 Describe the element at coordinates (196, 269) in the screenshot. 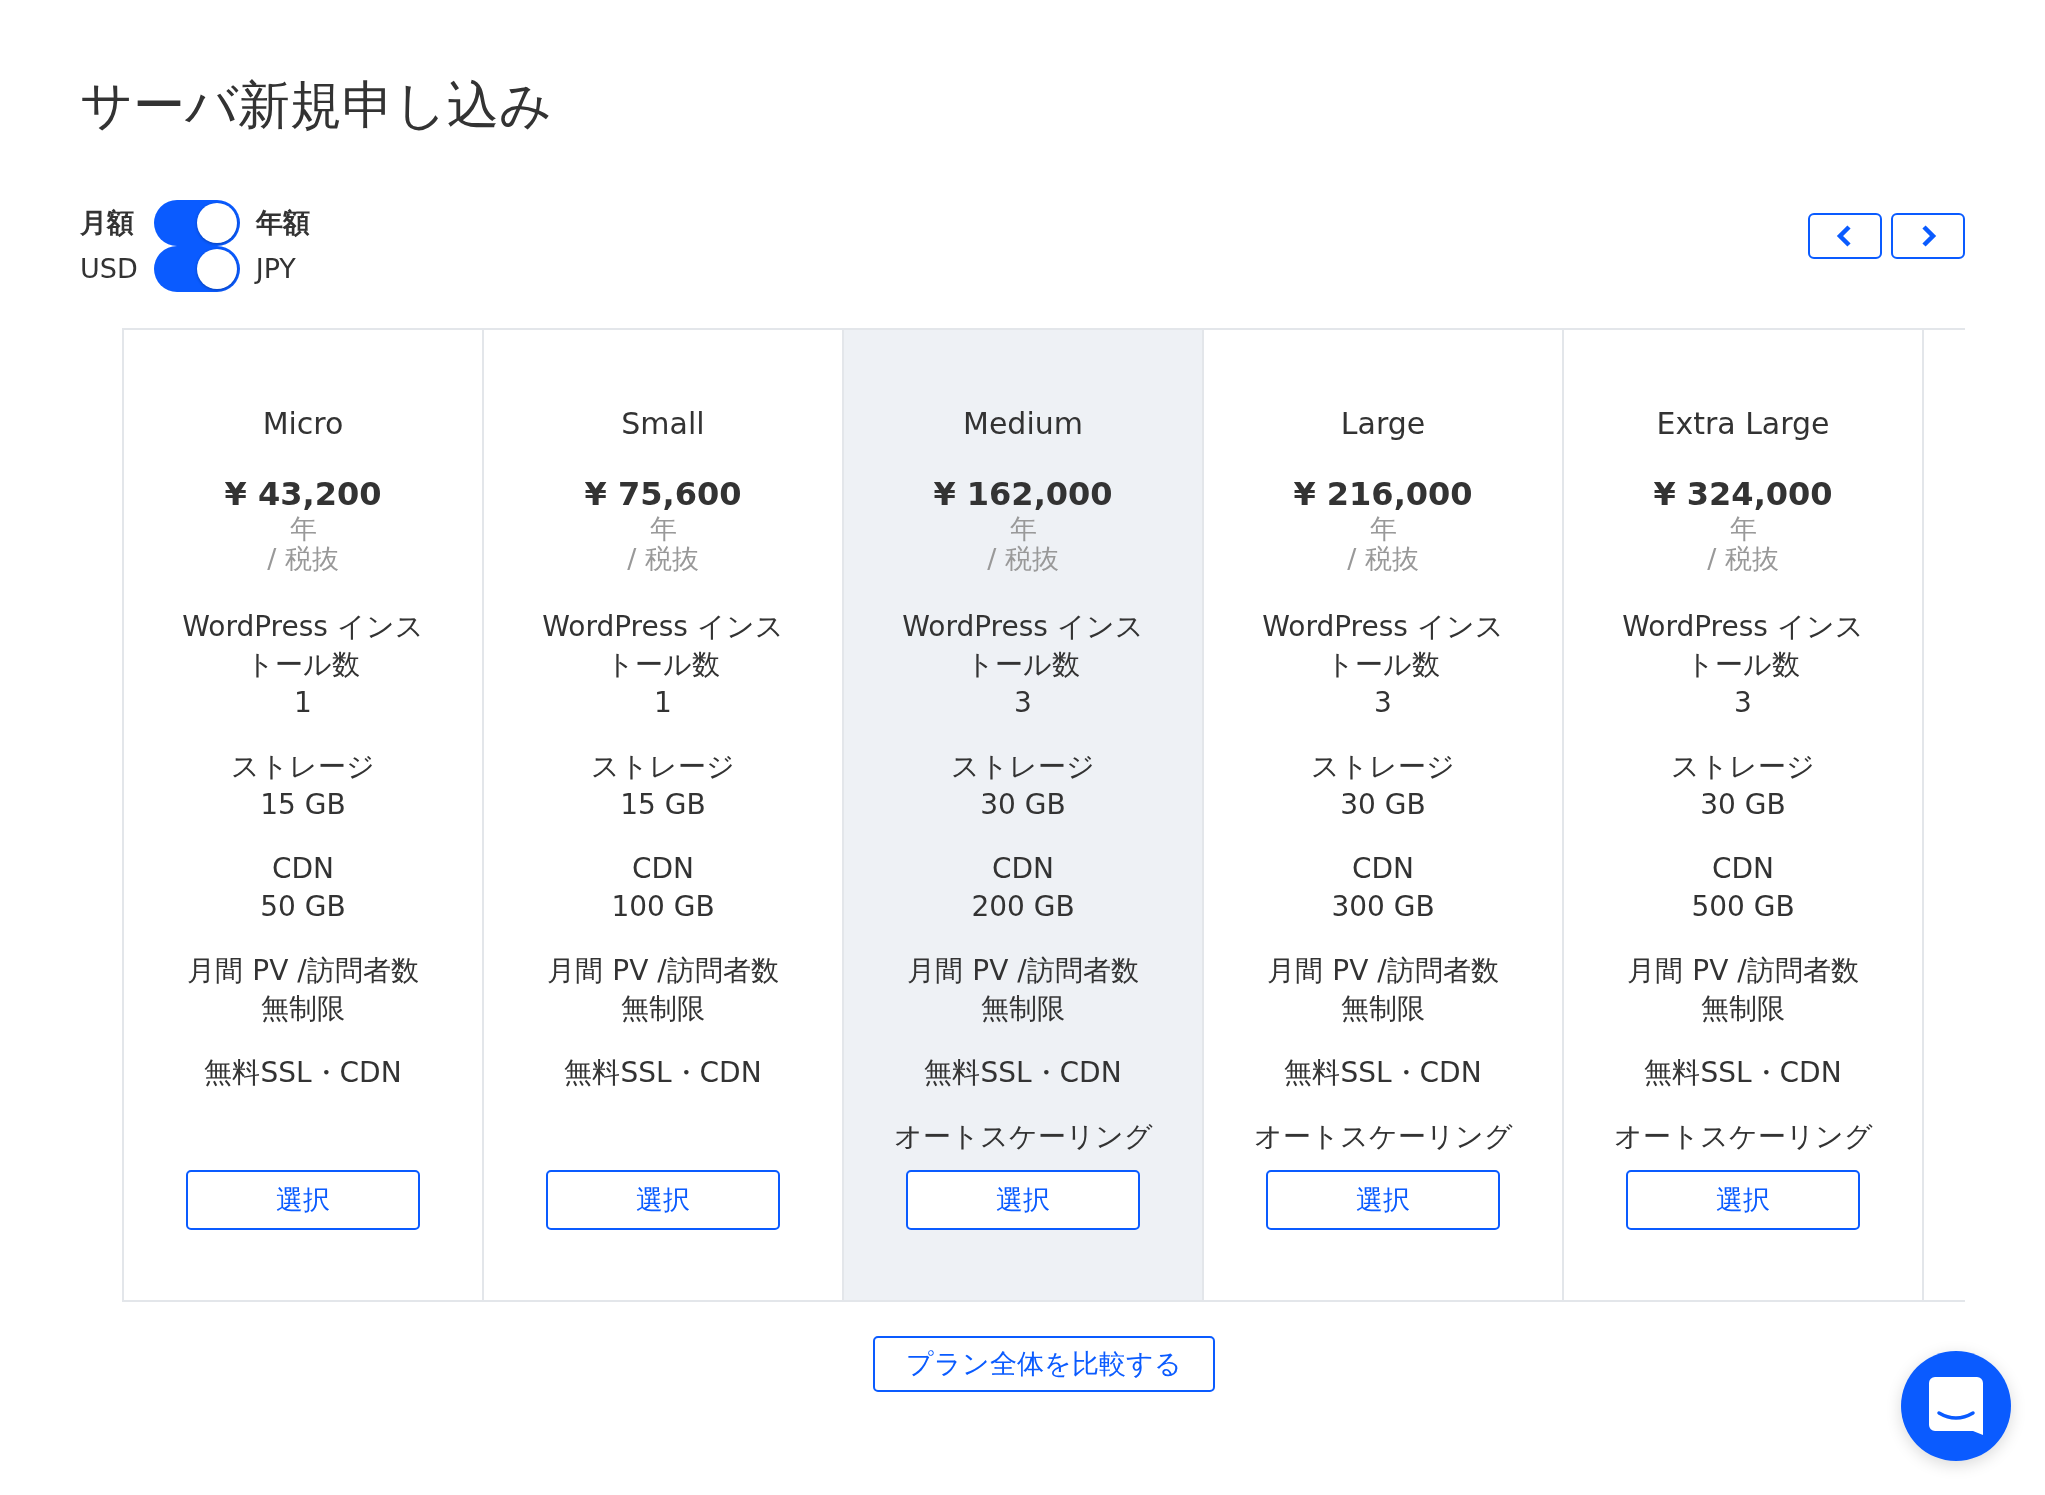

I see `toggle-switch` at that location.